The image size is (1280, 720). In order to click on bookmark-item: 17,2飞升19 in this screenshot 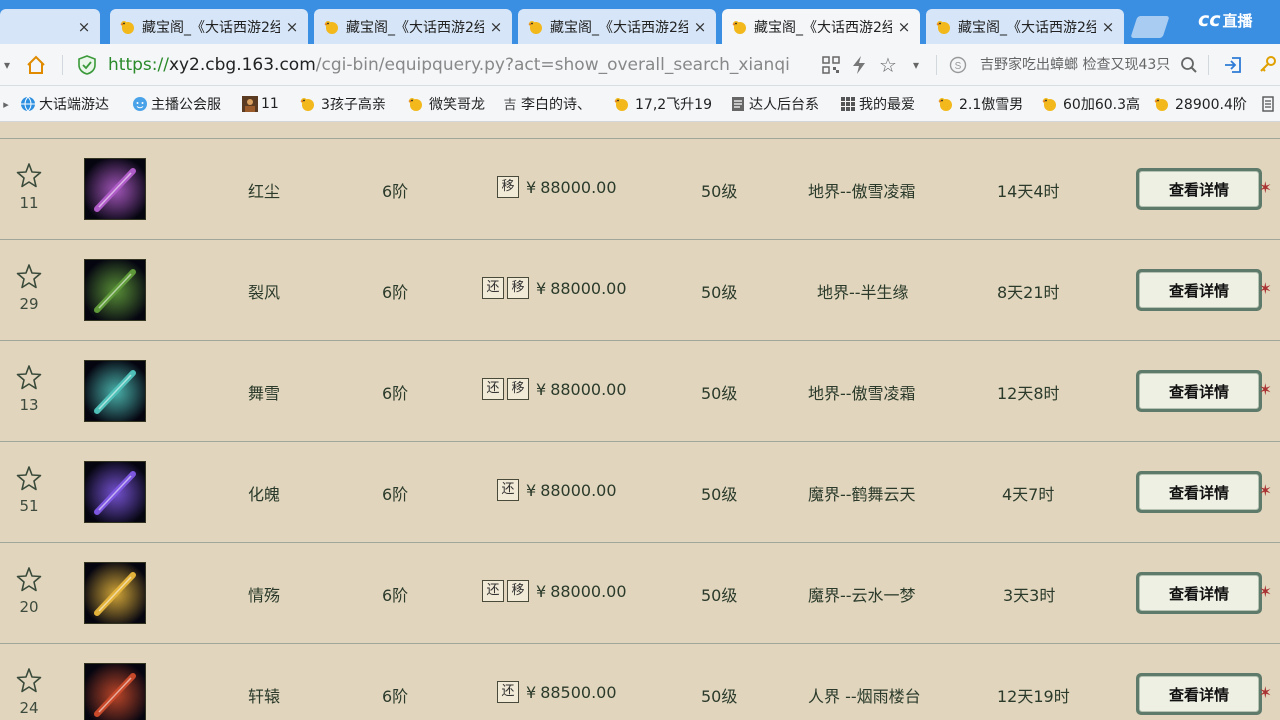, I will do `click(662, 104)`.